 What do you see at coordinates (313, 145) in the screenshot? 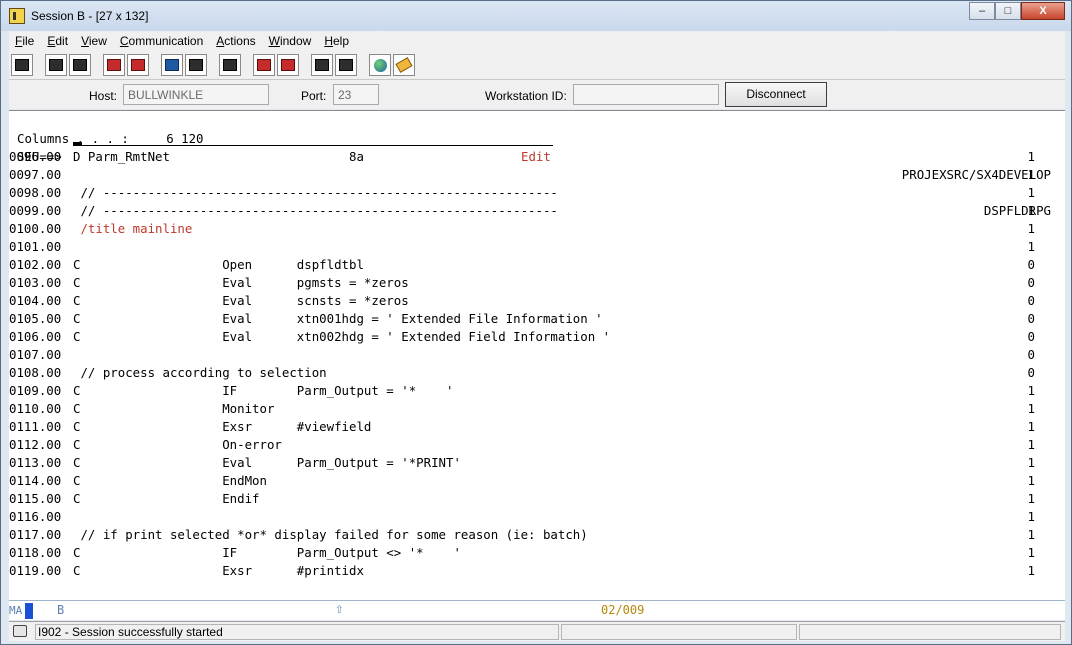
I see `seu-command-input` at bounding box center [313, 145].